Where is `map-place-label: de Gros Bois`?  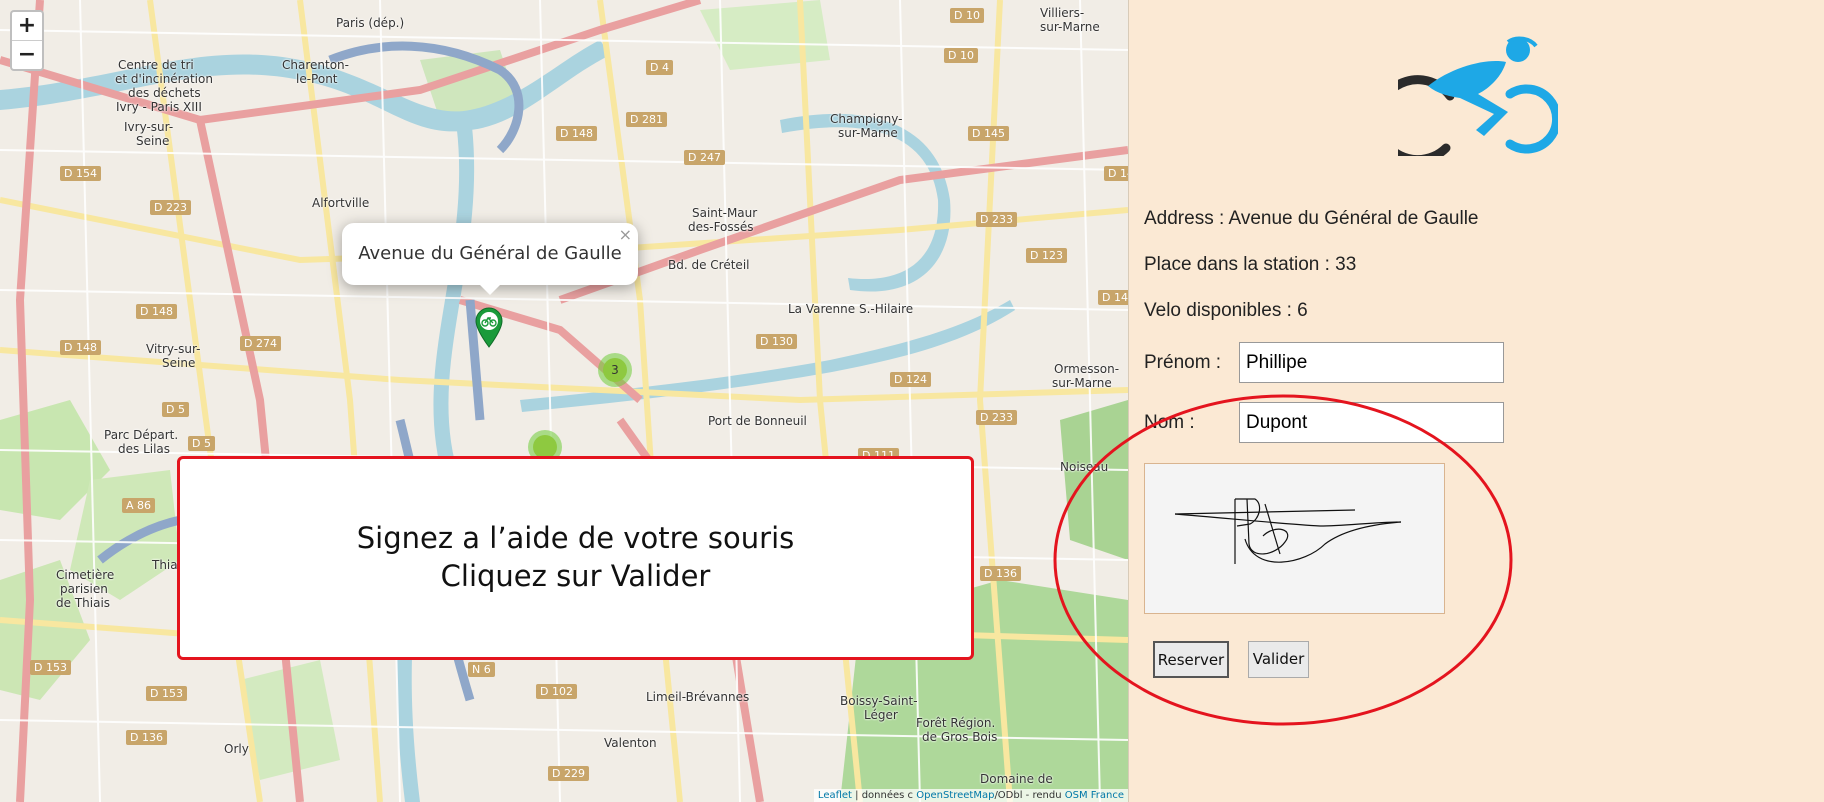 map-place-label: de Gros Bois is located at coordinates (960, 737).